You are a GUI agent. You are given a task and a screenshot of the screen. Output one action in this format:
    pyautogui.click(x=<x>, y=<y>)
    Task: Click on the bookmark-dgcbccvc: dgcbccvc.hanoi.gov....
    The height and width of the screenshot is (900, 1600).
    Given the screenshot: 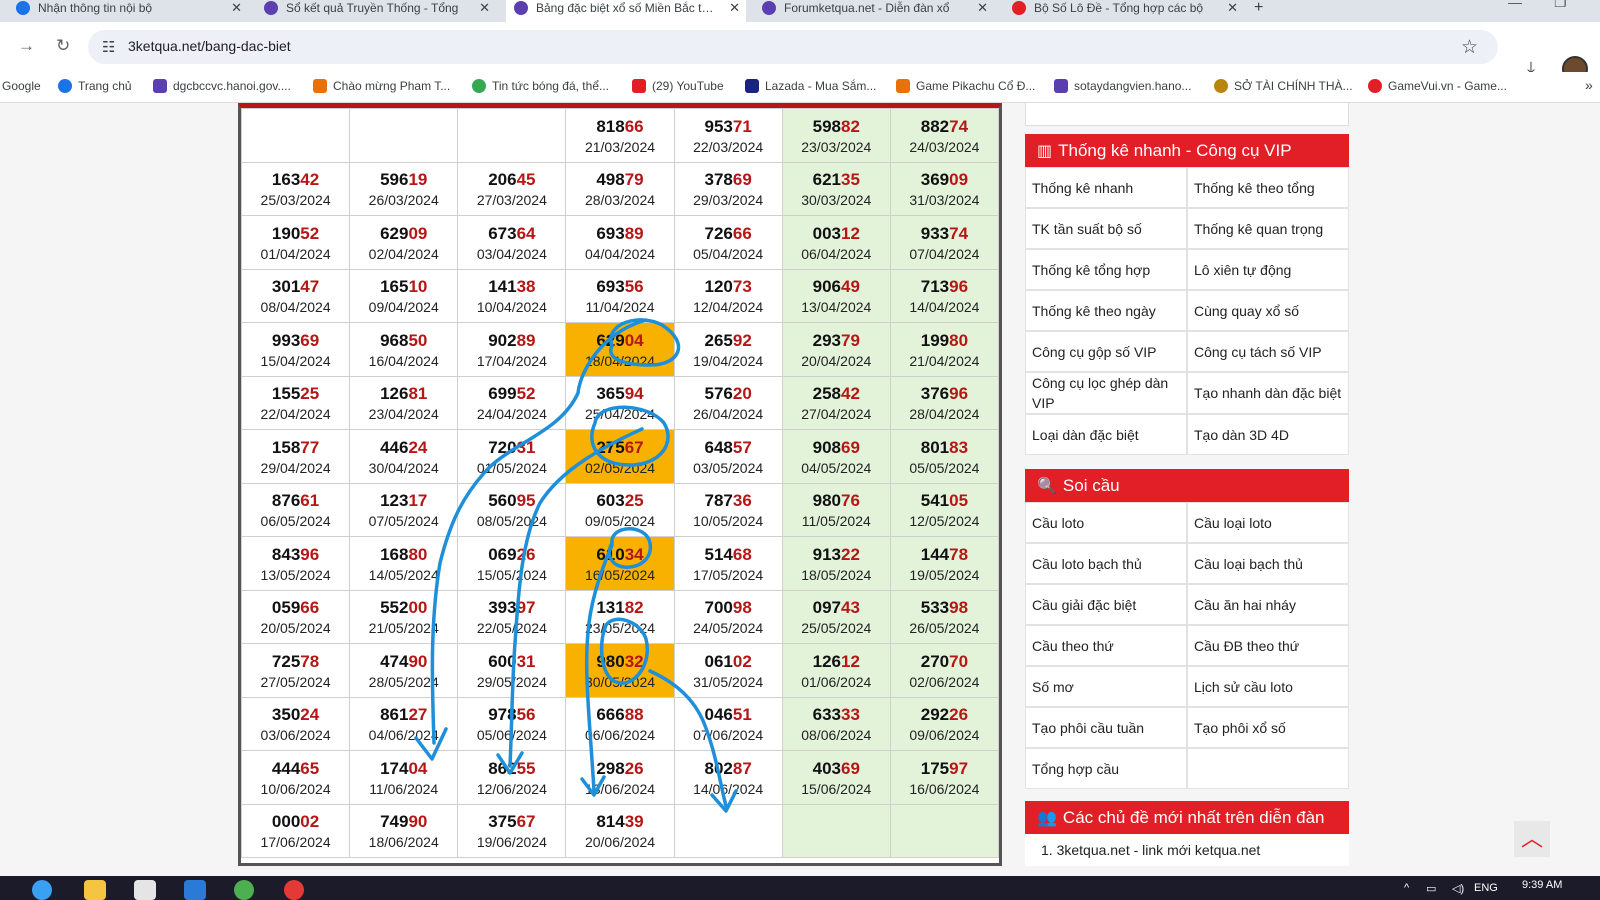 What is the action you would take?
    pyautogui.click(x=222, y=86)
    